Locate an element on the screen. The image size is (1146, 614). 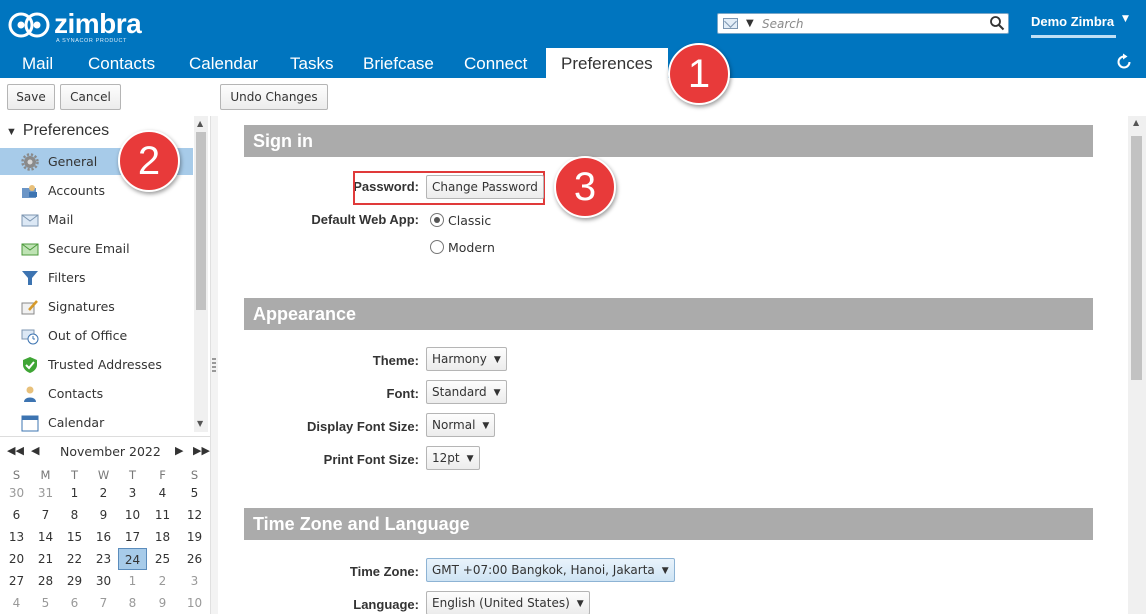
user-menu-dropdown-icon: ▼ is located at coordinates (1125, 19).